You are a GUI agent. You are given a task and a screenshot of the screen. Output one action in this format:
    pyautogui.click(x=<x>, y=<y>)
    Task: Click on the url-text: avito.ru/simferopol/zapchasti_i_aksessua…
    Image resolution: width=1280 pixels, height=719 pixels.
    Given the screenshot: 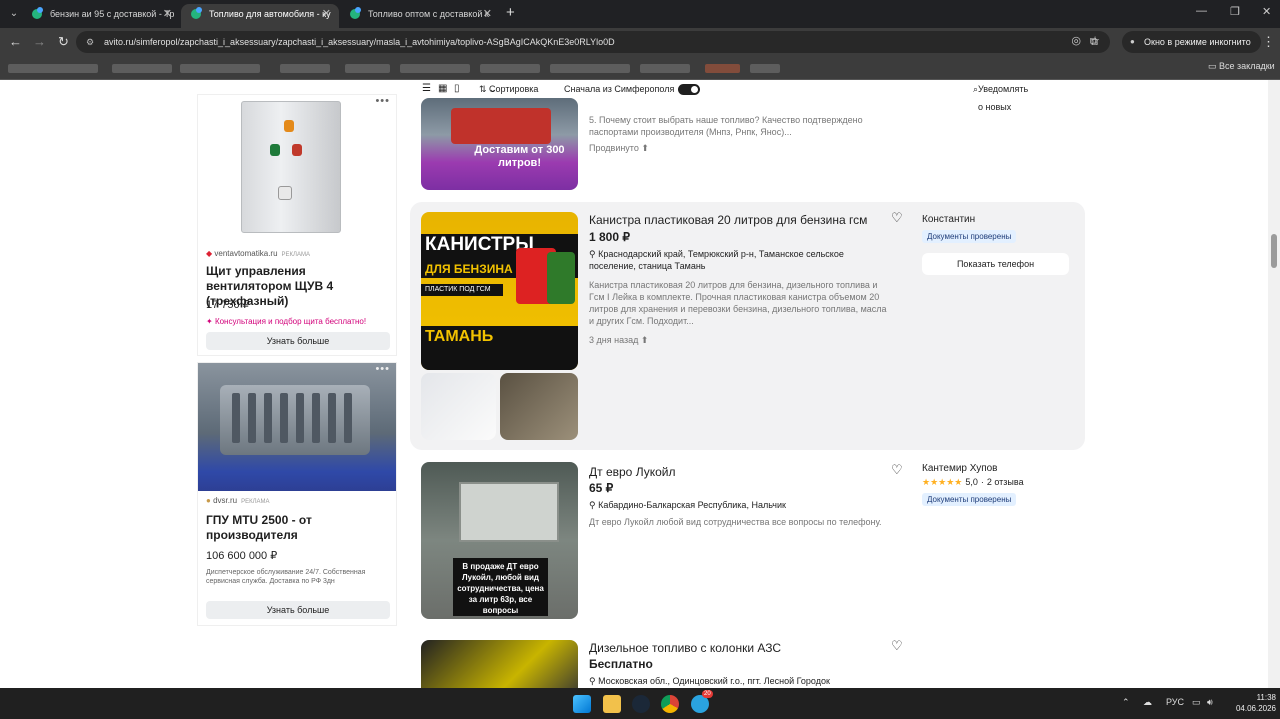 What is the action you would take?
    pyautogui.click(x=359, y=42)
    